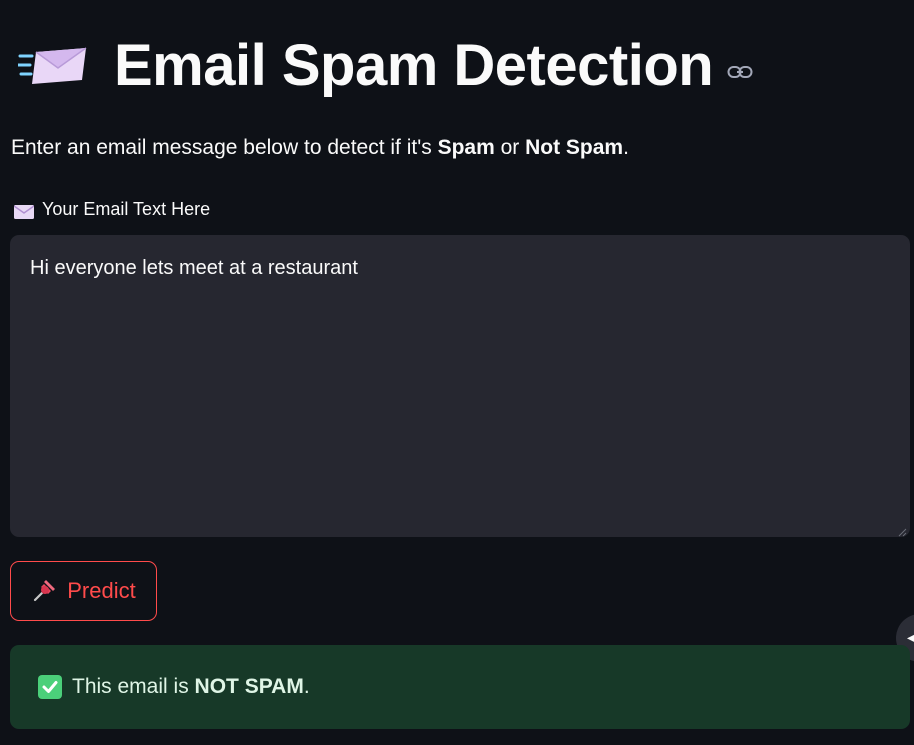 The height and width of the screenshot is (745, 914). What do you see at coordinates (740, 72) in the screenshot?
I see `link-icon` at bounding box center [740, 72].